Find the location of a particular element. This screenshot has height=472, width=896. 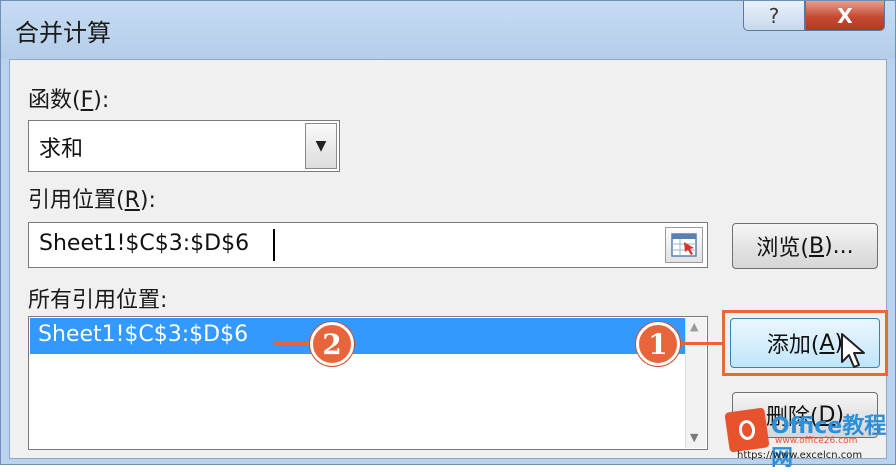

collapse-dialog-button is located at coordinates (684, 245).